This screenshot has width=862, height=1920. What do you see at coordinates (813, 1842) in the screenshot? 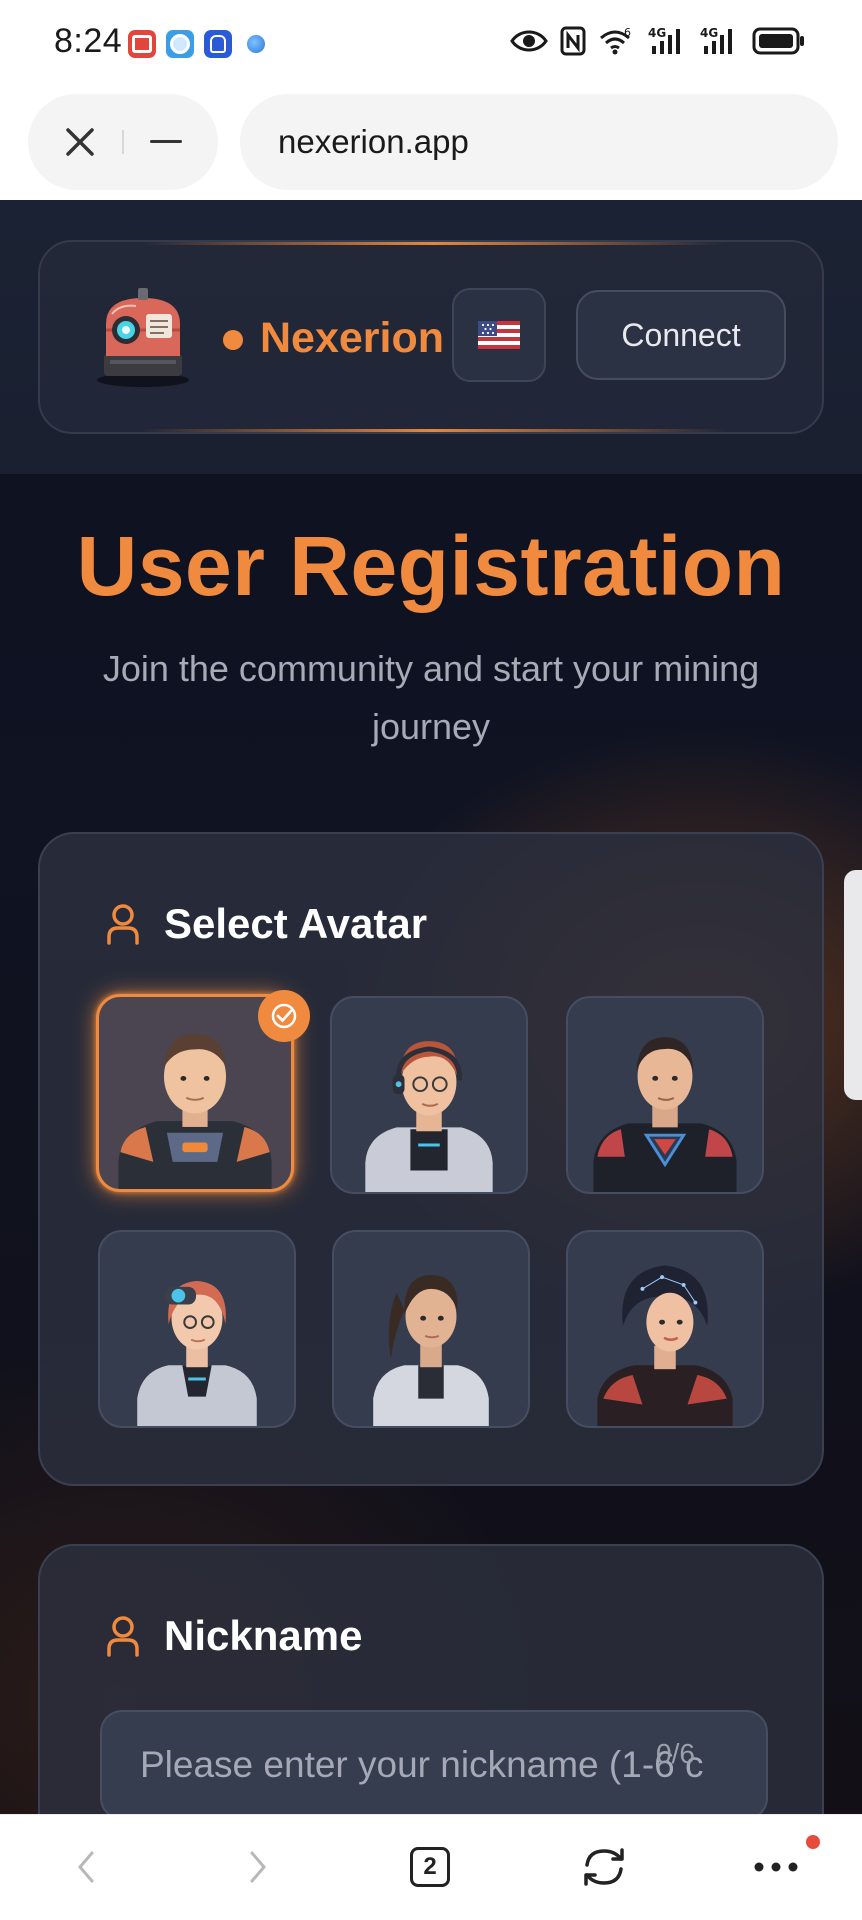
I see `notification-dot` at bounding box center [813, 1842].